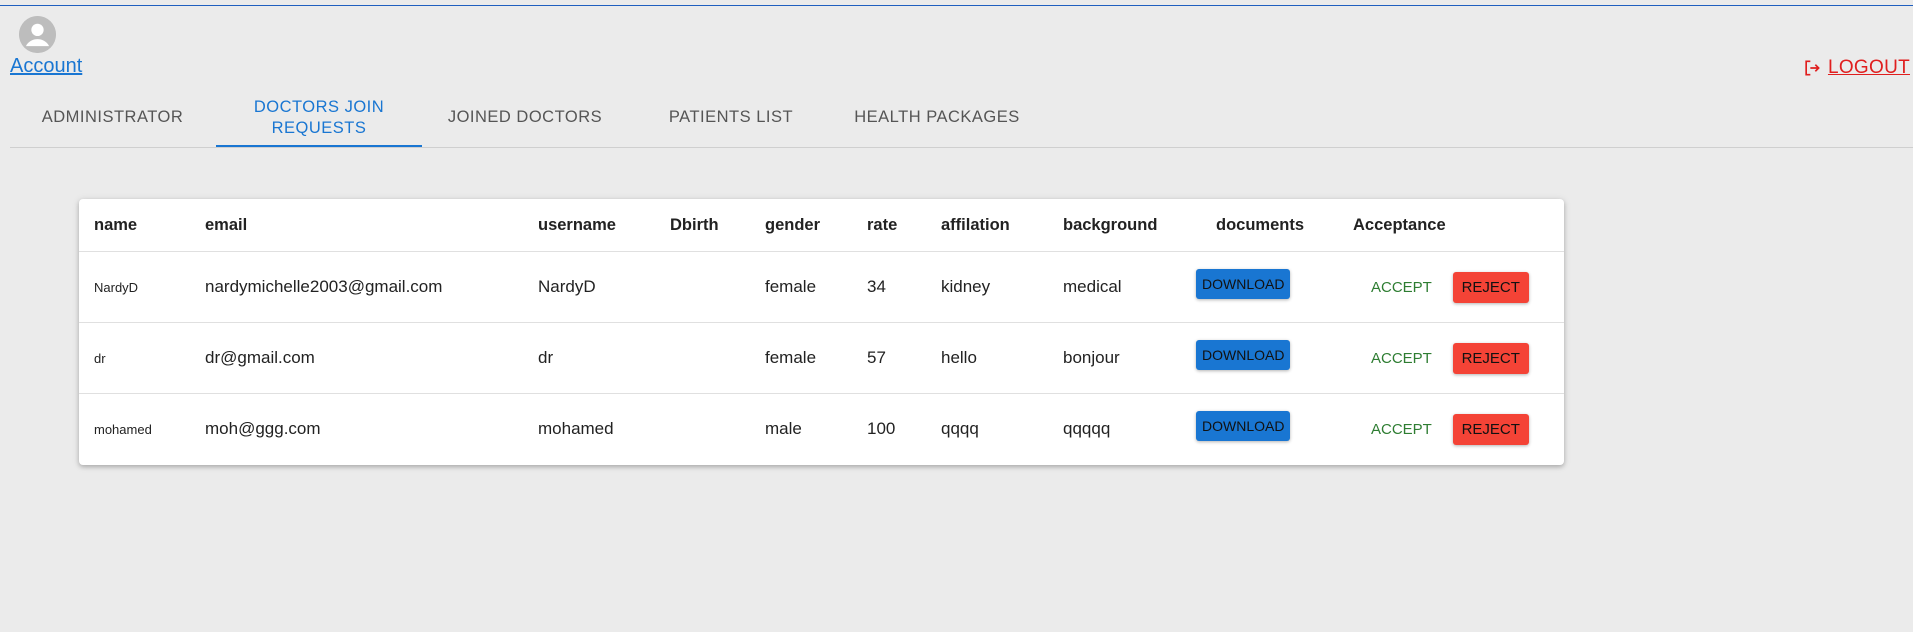 The height and width of the screenshot is (632, 1913). What do you see at coordinates (956, 5) in the screenshot?
I see `top-divider` at bounding box center [956, 5].